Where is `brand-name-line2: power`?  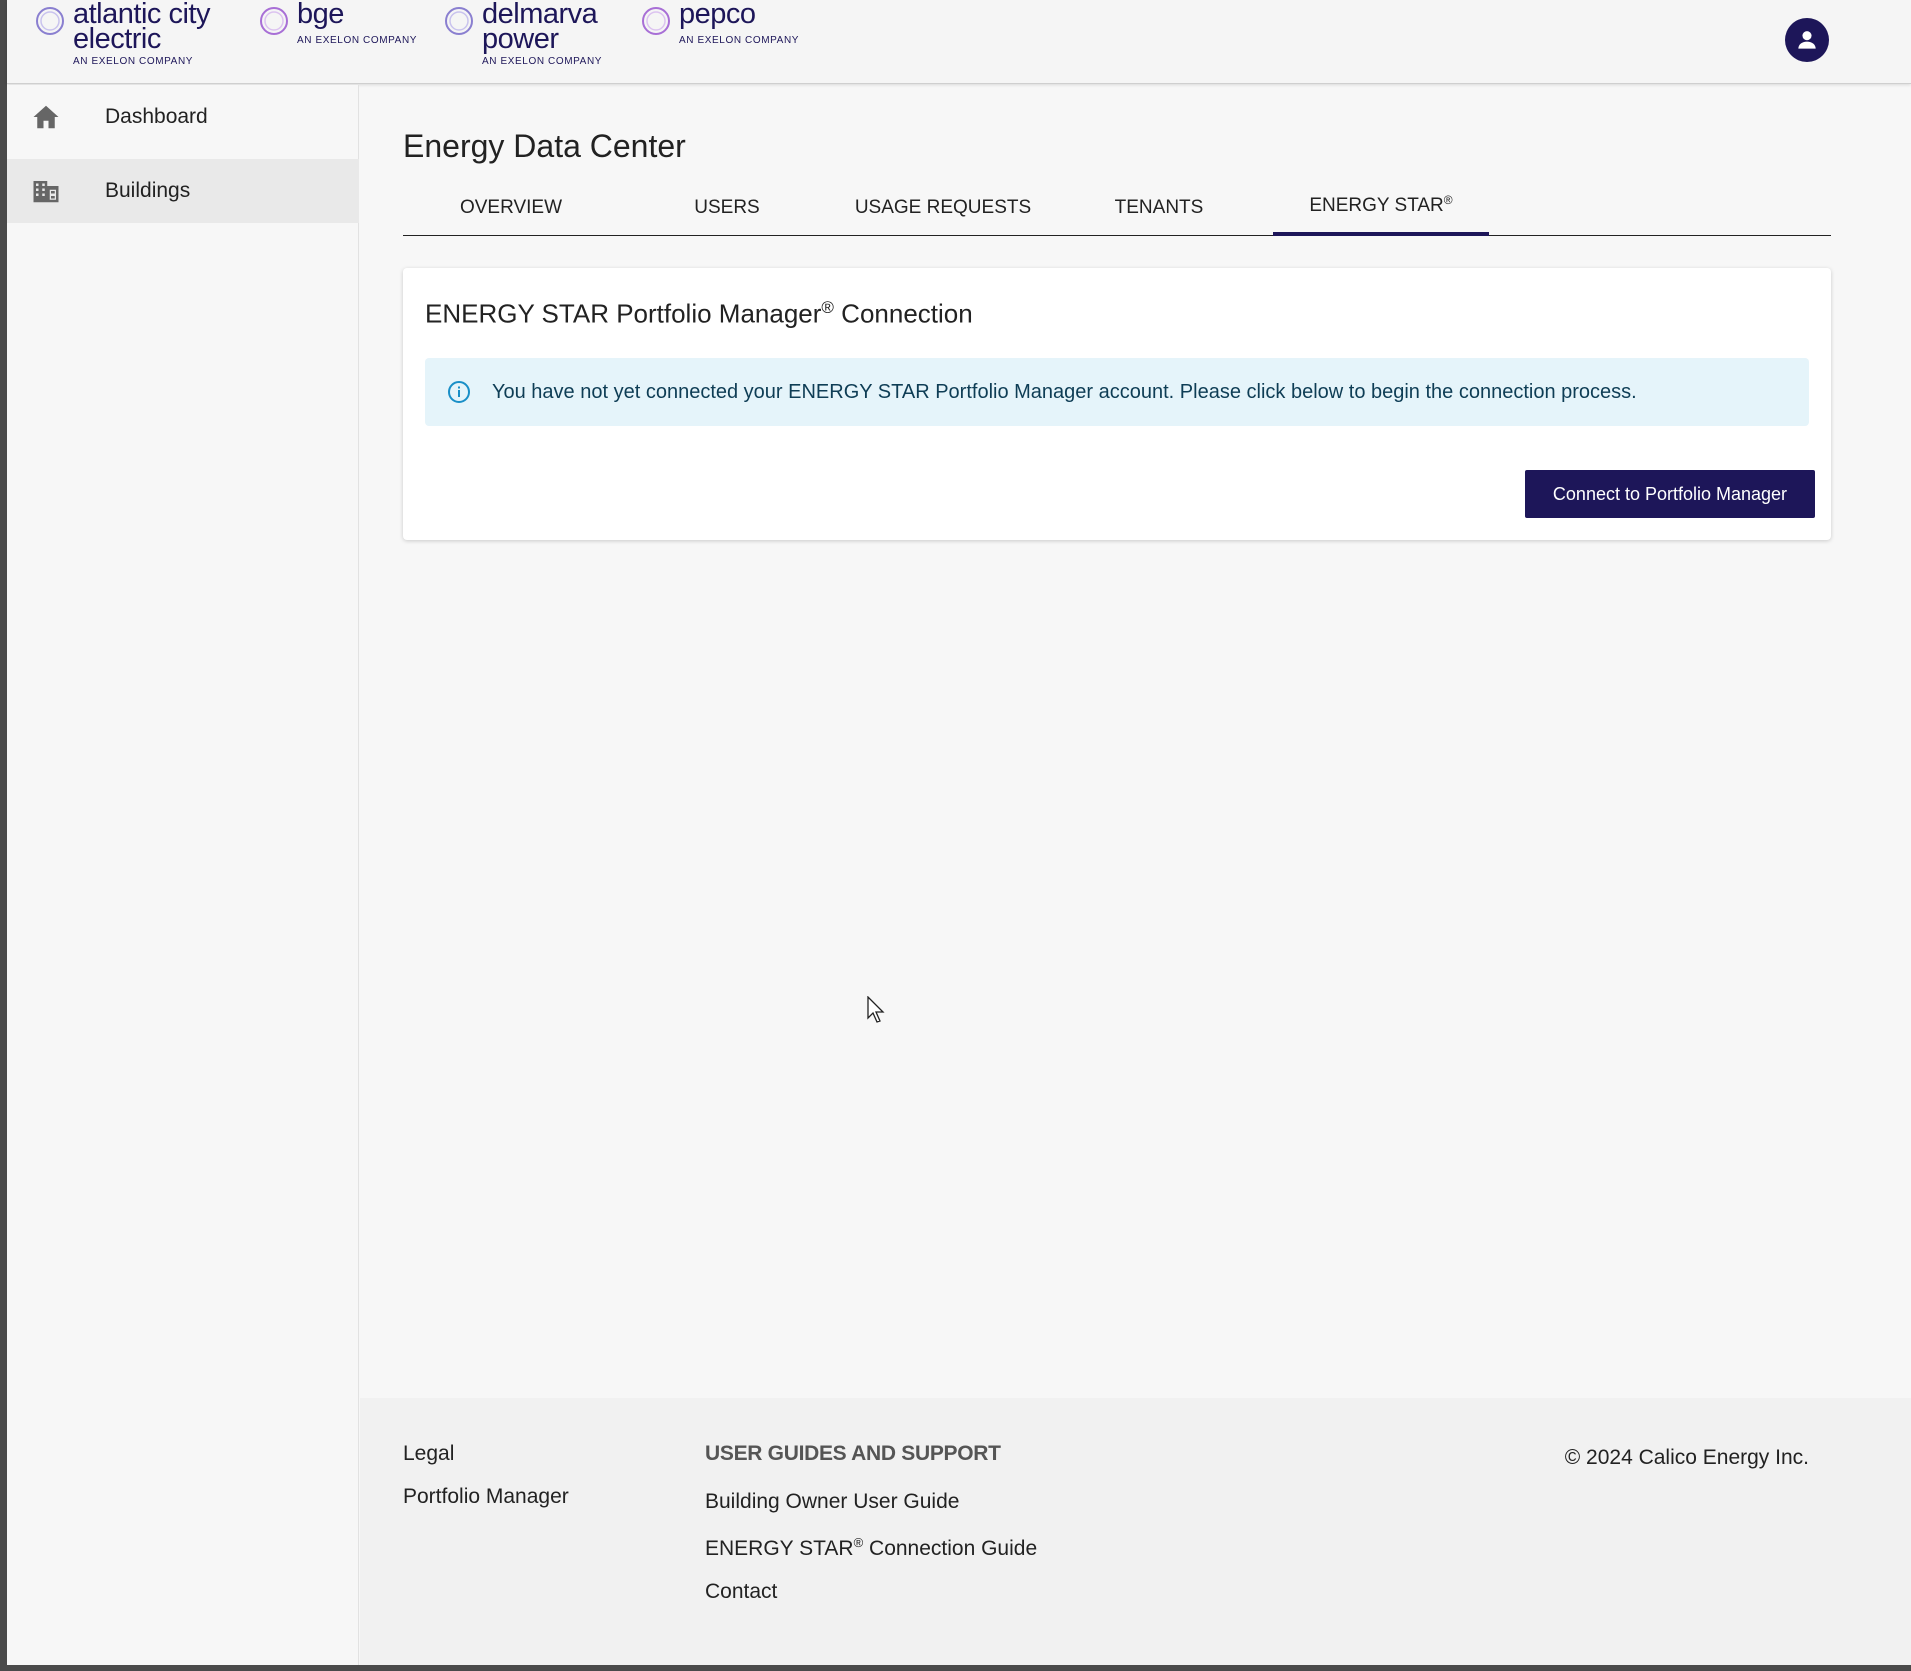
brand-name-line2: power is located at coordinates (520, 39).